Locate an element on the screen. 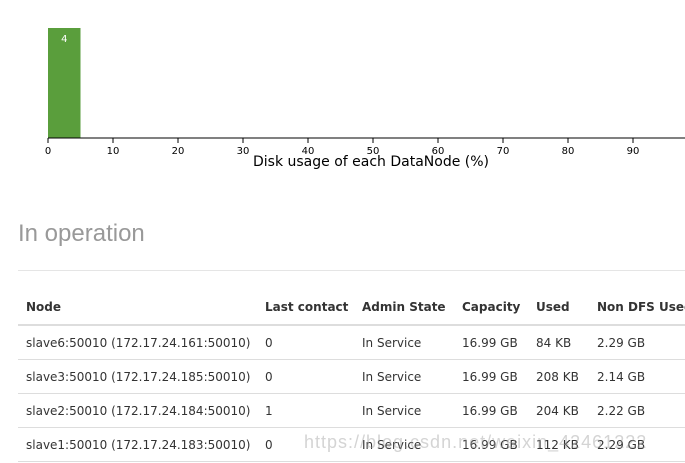 This screenshot has width=685, height=463. x-tick-label: 30 is located at coordinates (243, 151).